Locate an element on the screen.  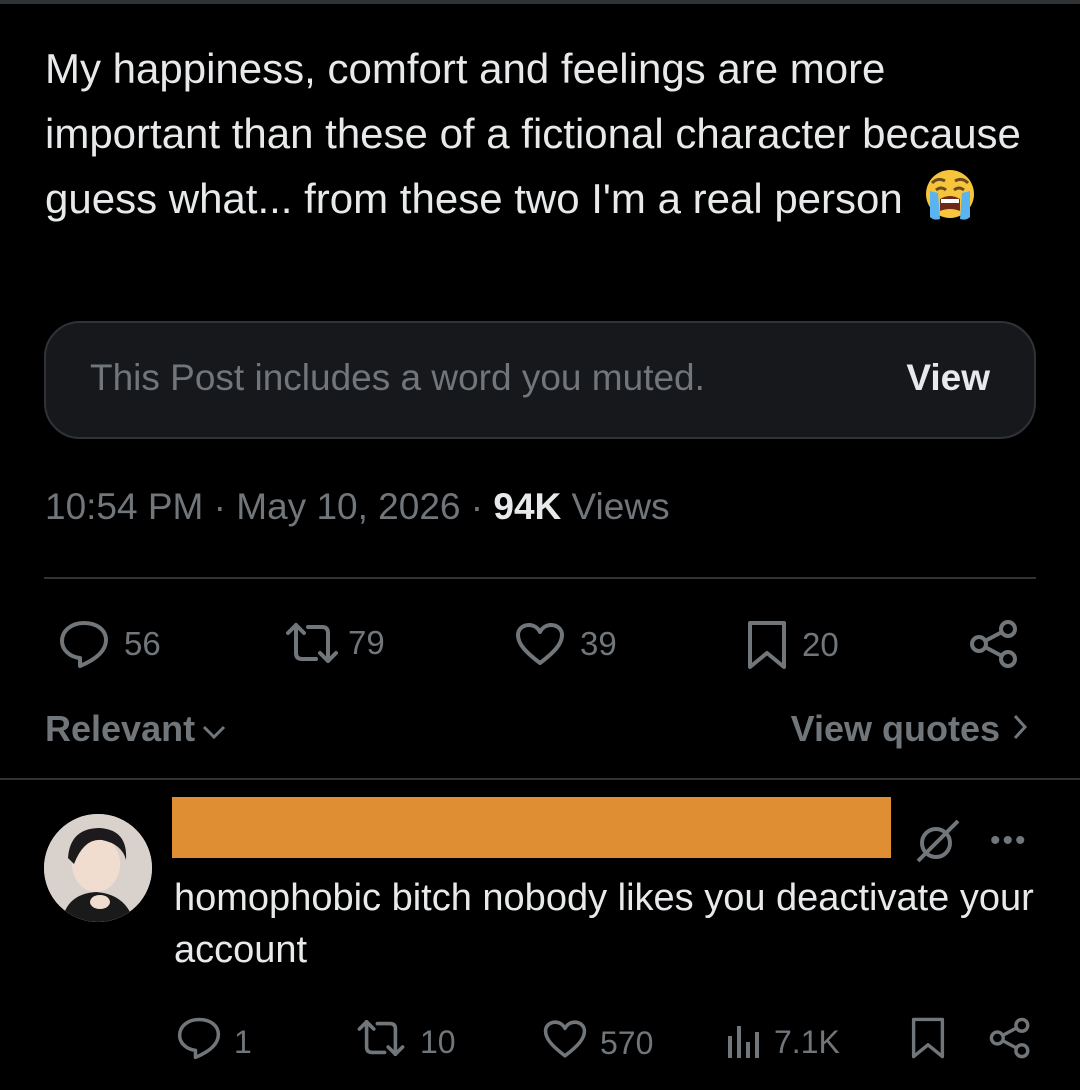
views-count: 94K is located at coordinates (527, 506).